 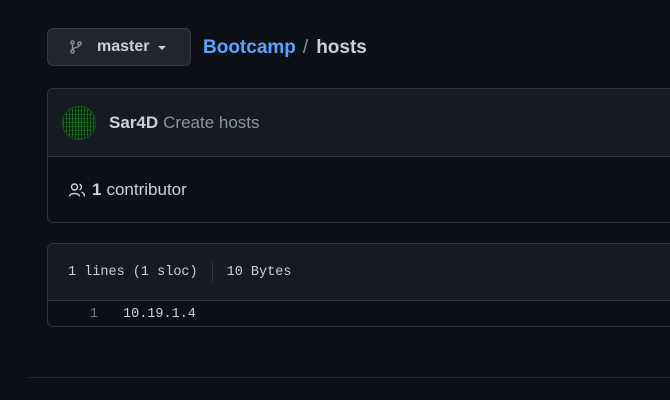 I want to click on file-size: 10 Bytes, so click(x=259, y=272).